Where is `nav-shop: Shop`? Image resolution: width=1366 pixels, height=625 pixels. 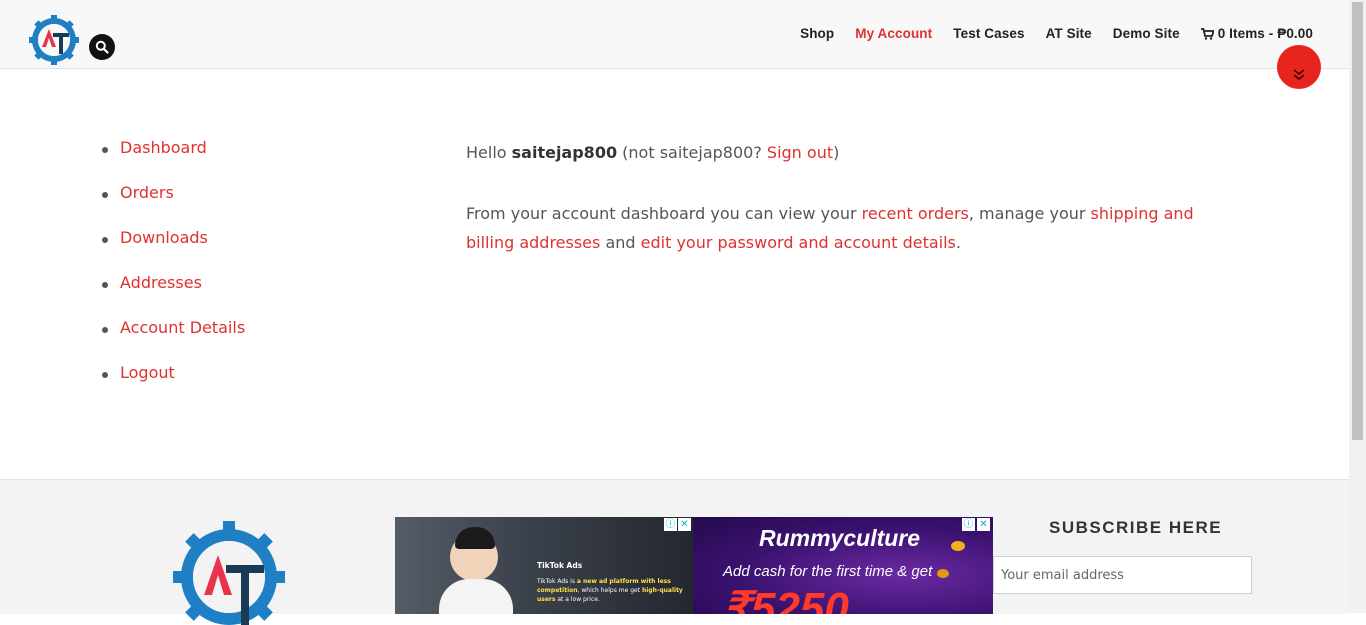 nav-shop: Shop is located at coordinates (817, 33).